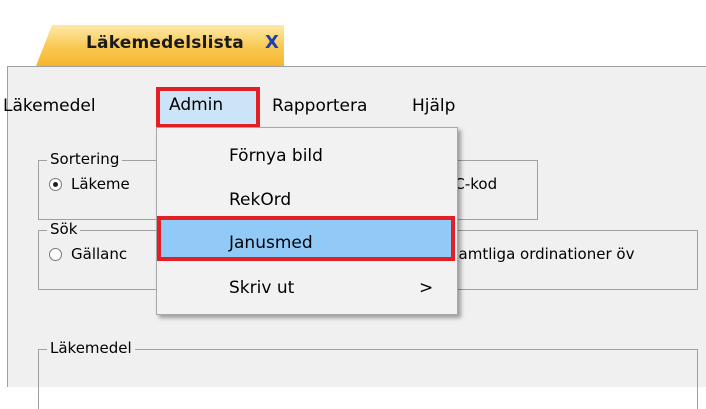 Image resolution: width=706 pixels, height=409 pixels. Describe the element at coordinates (196, 105) in the screenshot. I see `menu-admin: Admin` at that location.